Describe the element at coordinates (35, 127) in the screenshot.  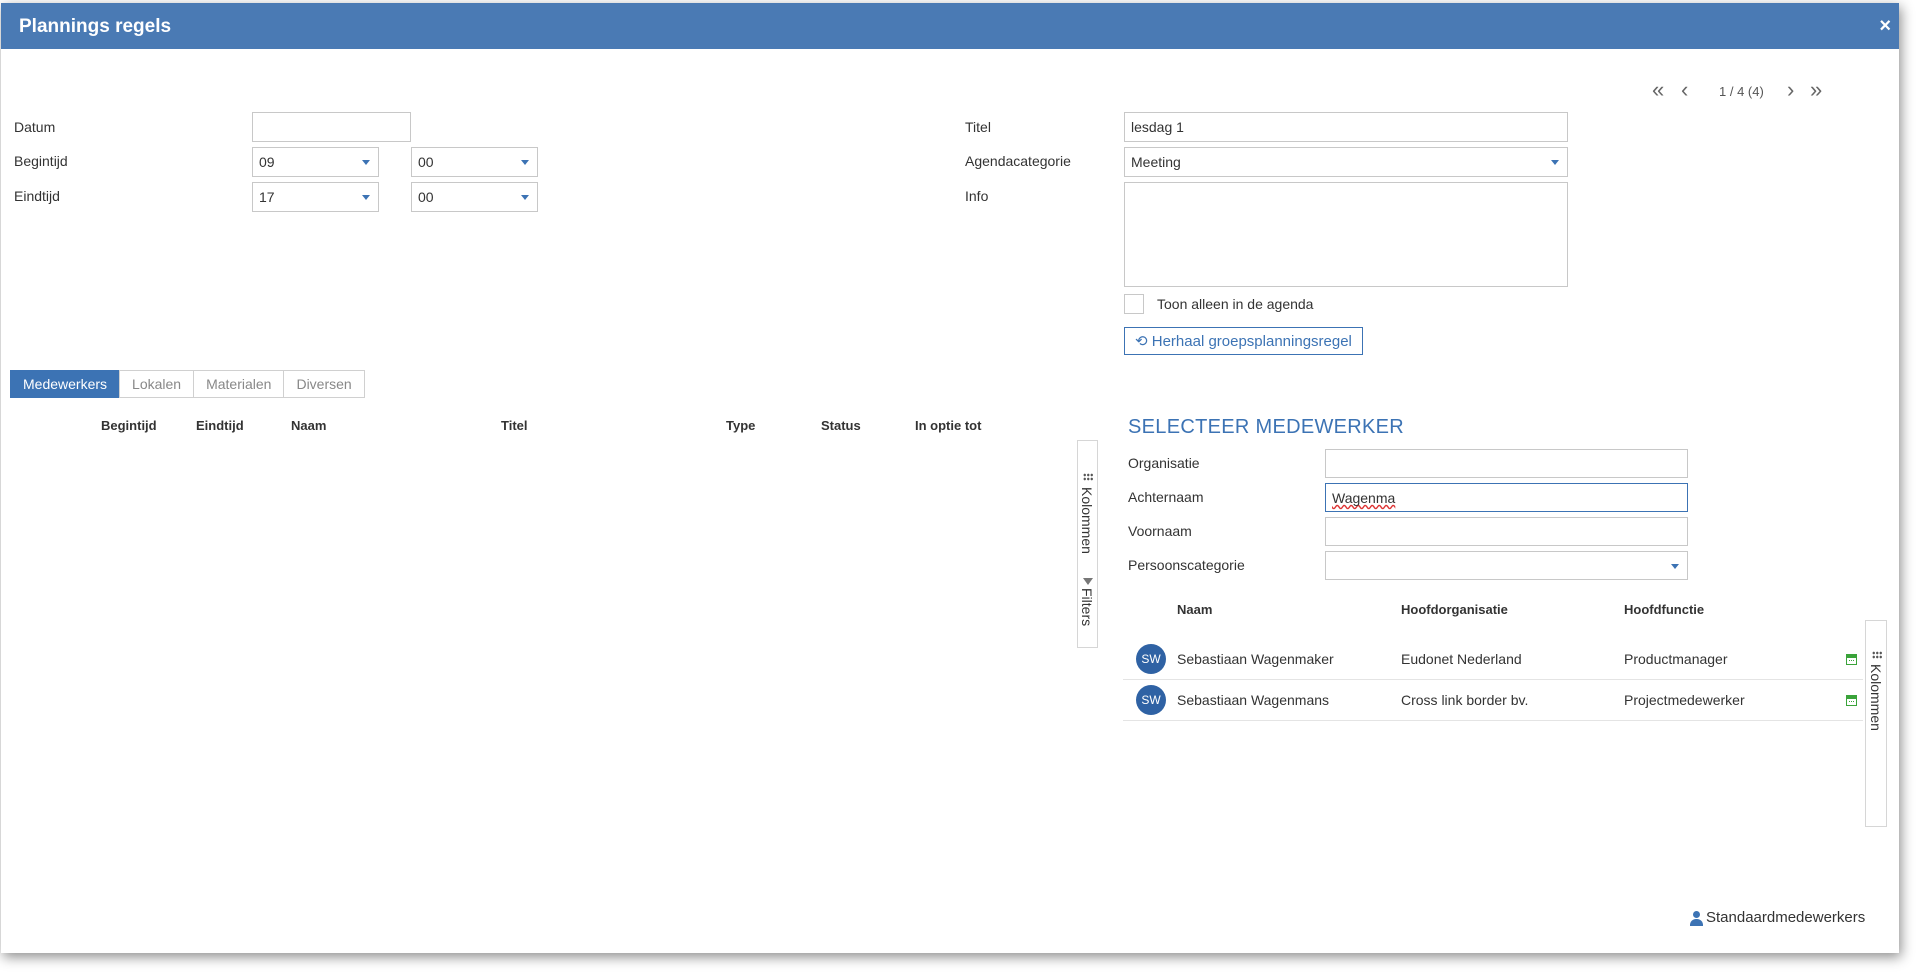
I see `datum-label: Datum` at that location.